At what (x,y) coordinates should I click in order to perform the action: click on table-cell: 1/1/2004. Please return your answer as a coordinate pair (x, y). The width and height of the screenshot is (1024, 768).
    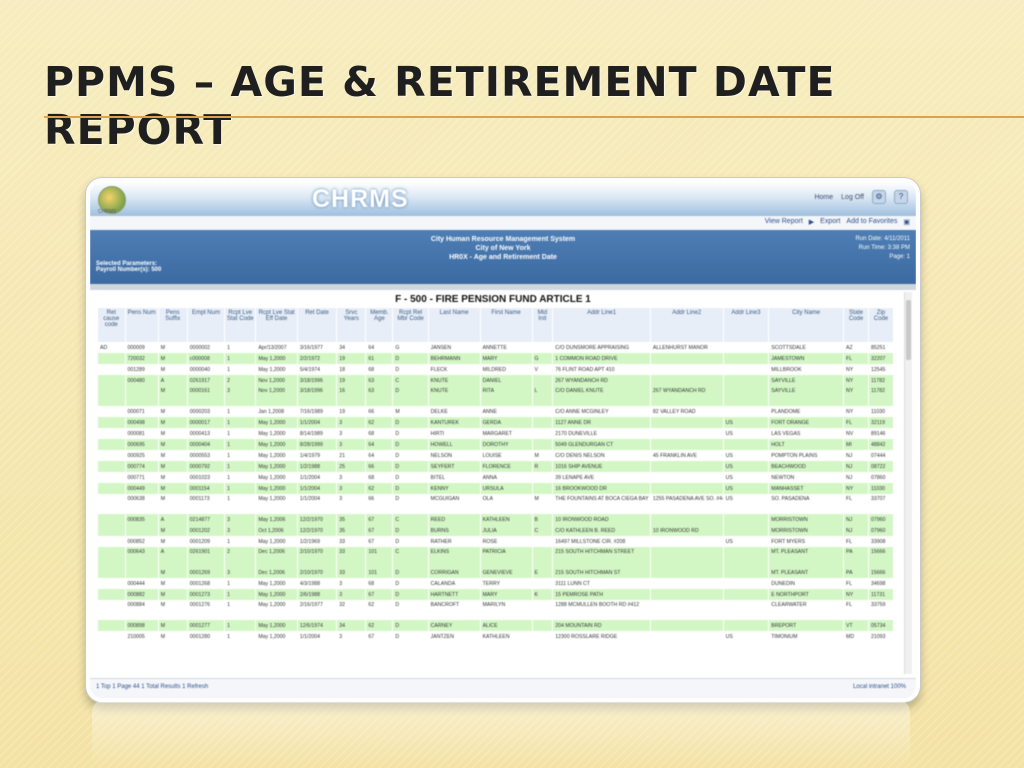
    Looking at the image, I should click on (317, 504).